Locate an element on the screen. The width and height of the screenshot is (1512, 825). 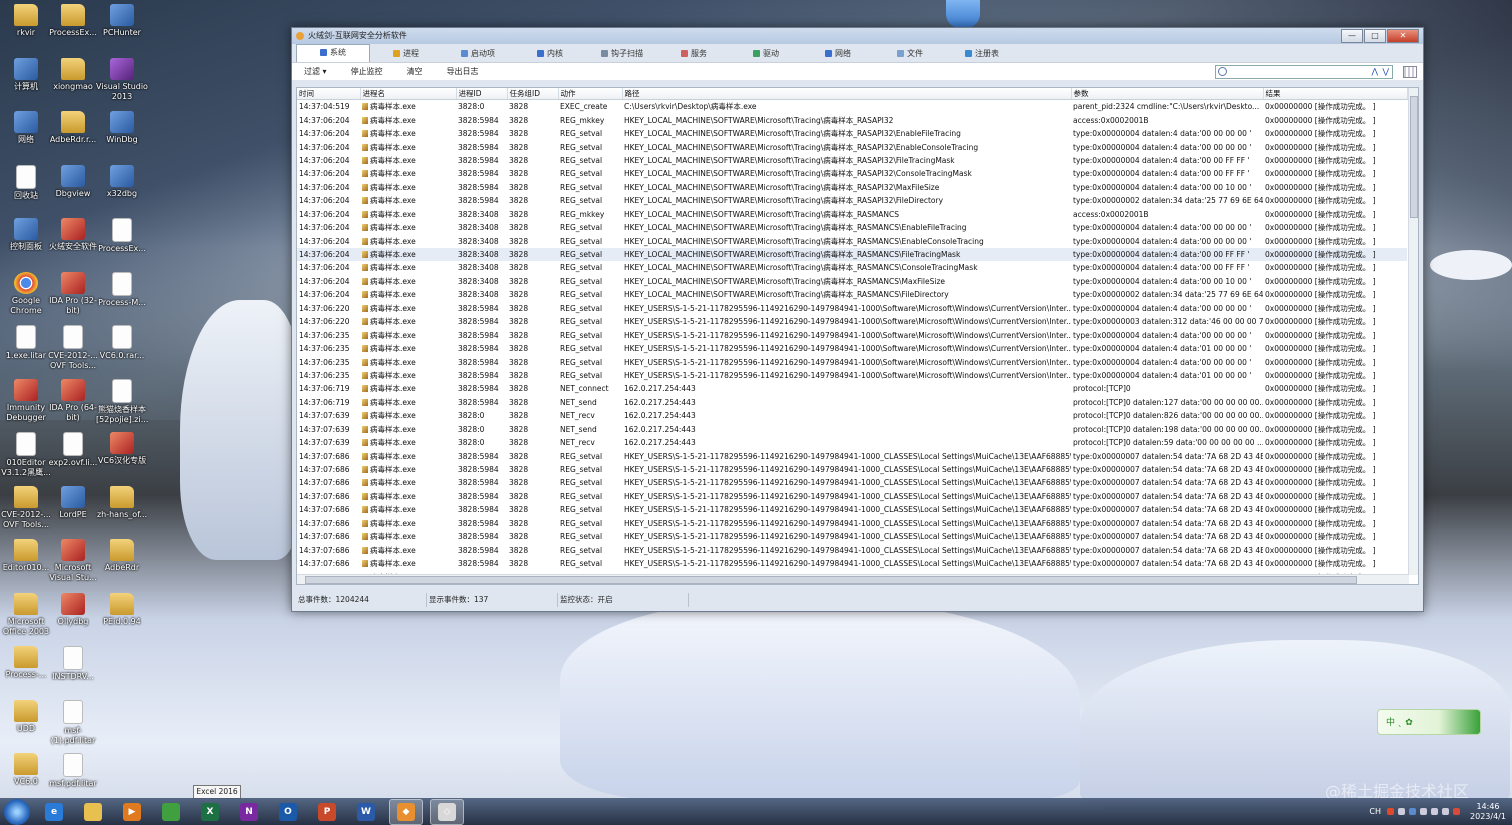
desktop-icon: Visual Studio 2013 is located at coordinates (122, 78).